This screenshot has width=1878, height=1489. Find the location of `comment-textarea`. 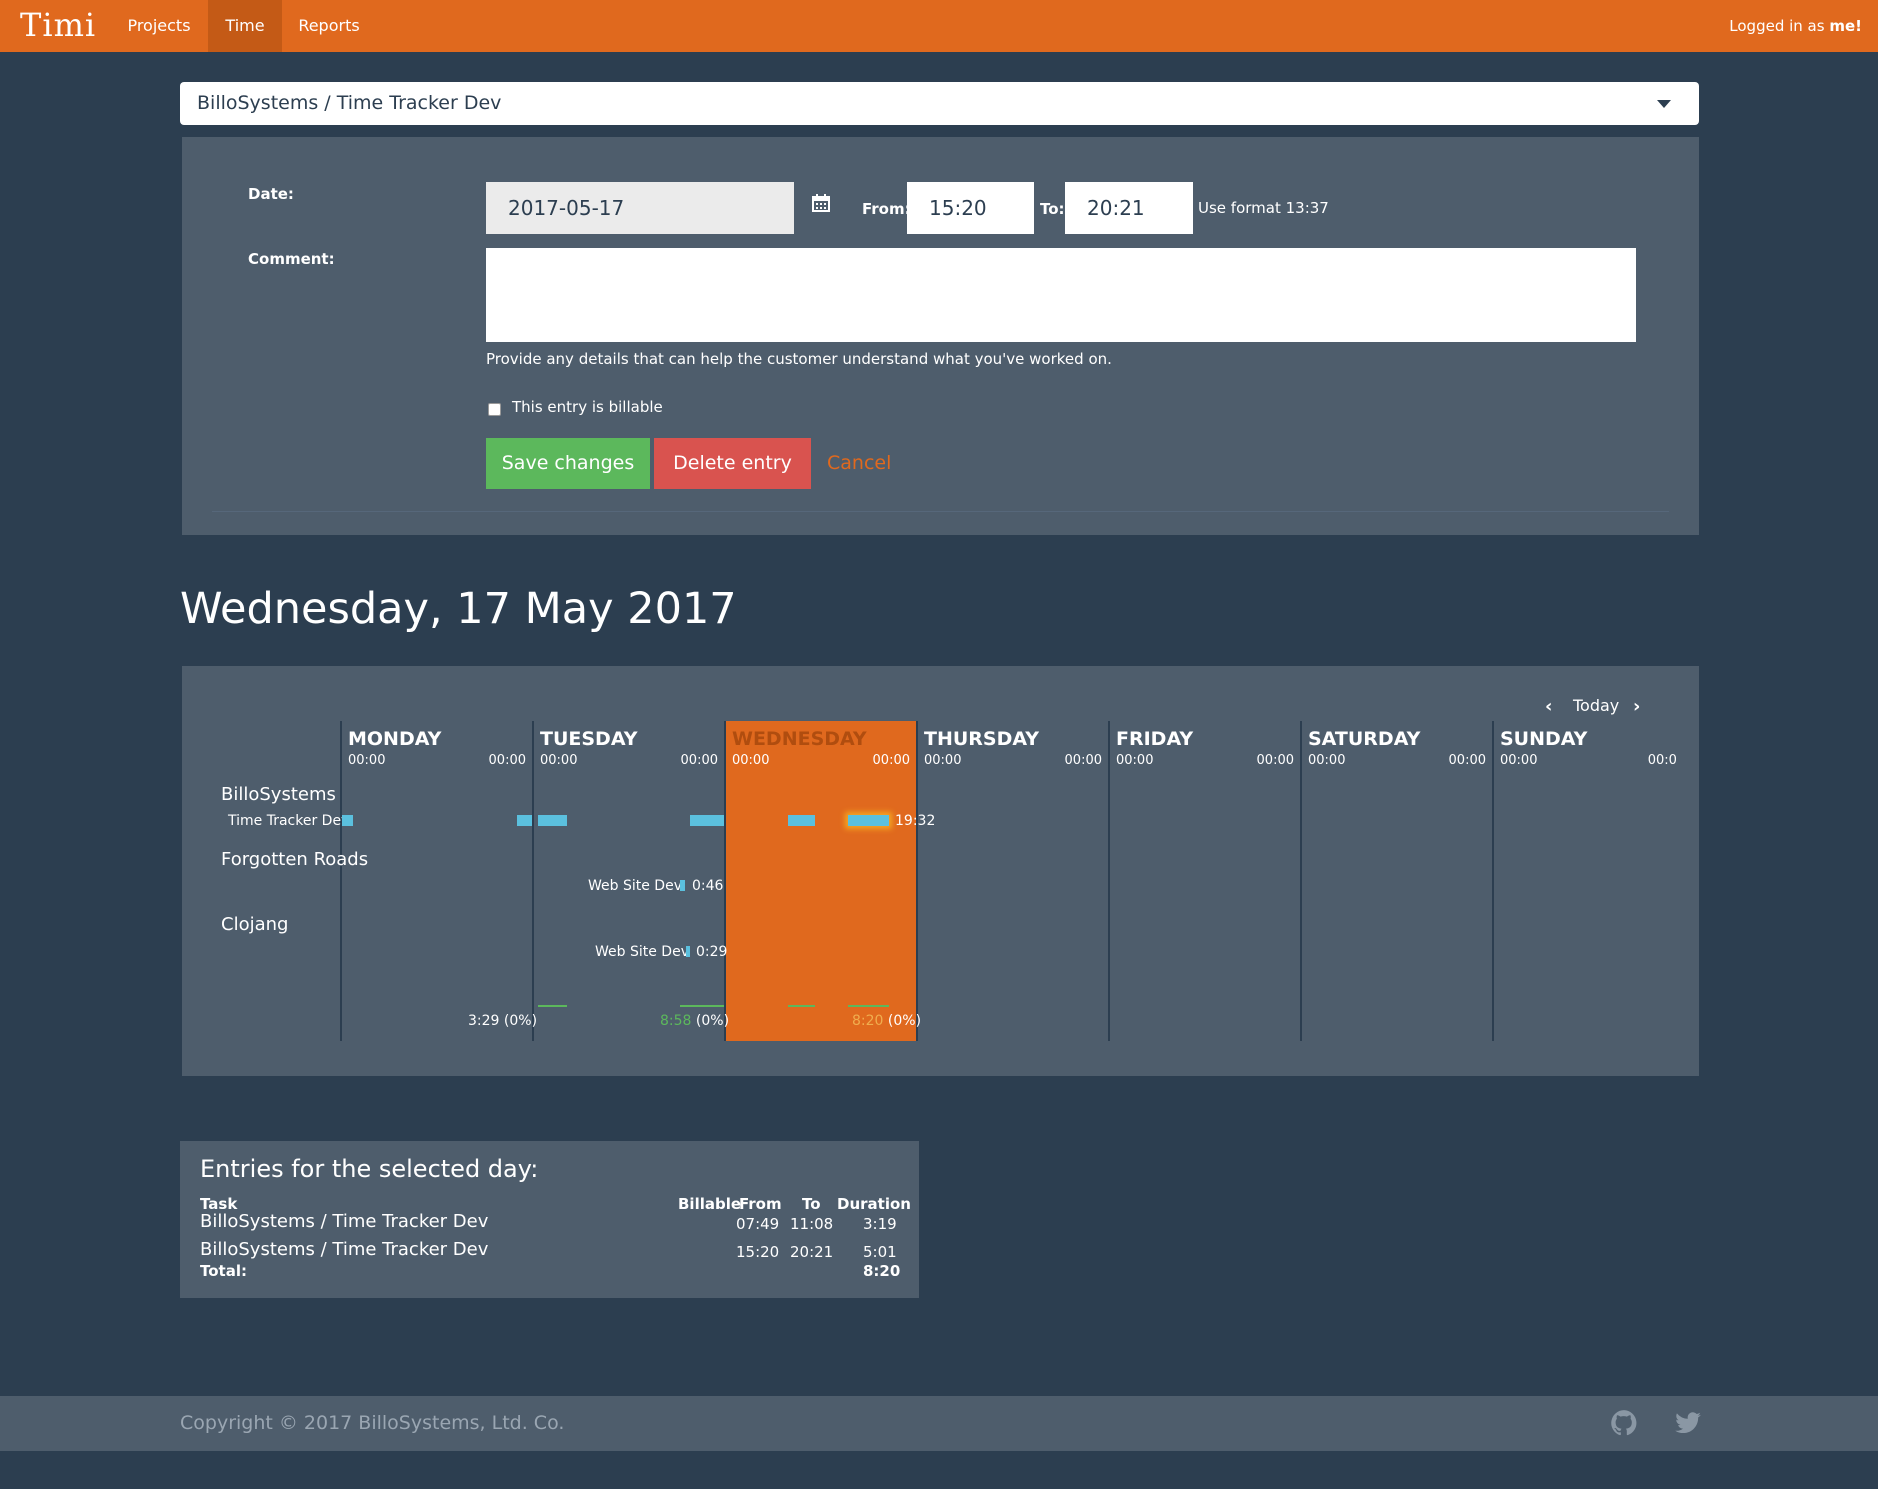

comment-textarea is located at coordinates (1061, 295).